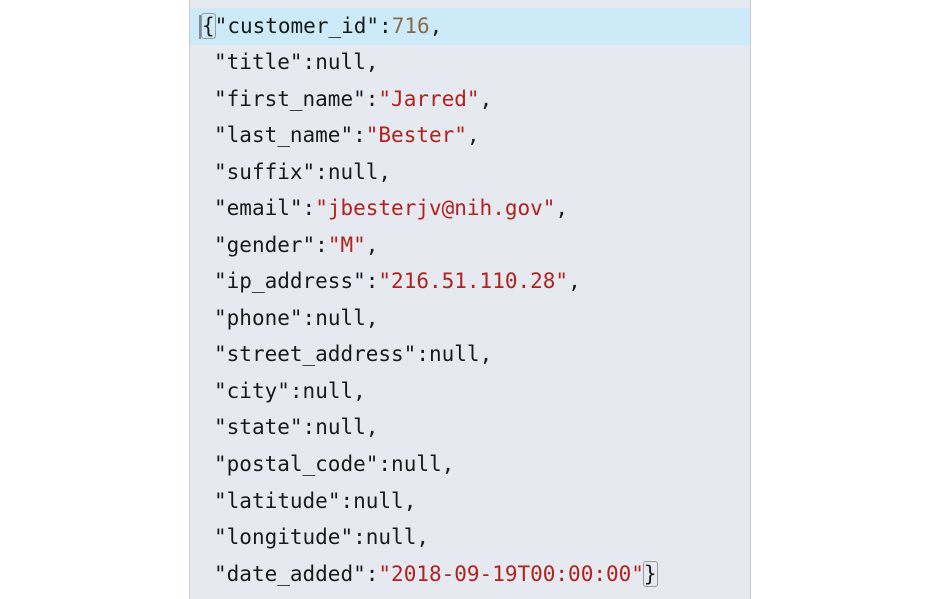 This screenshot has height=599, width=939. What do you see at coordinates (470, 318) in the screenshot?
I see `code-line: "phone":null,` at bounding box center [470, 318].